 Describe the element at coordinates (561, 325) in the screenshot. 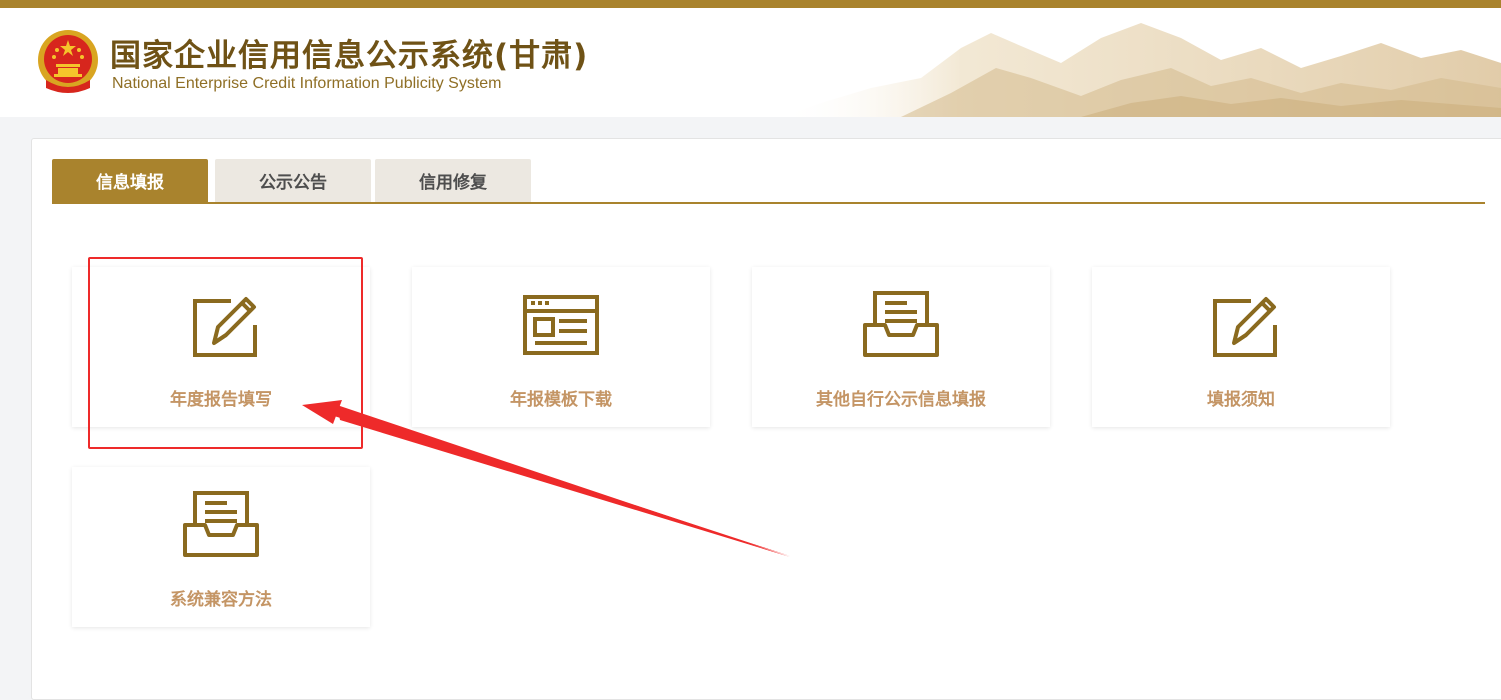

I see `template-document-icon` at that location.